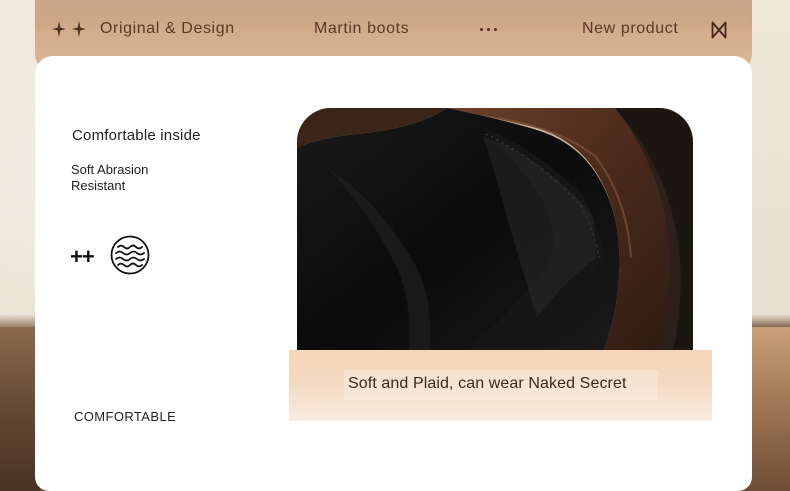 This screenshot has height=491, width=790. Describe the element at coordinates (719, 30) in the screenshot. I see `bowtie-icon` at that location.